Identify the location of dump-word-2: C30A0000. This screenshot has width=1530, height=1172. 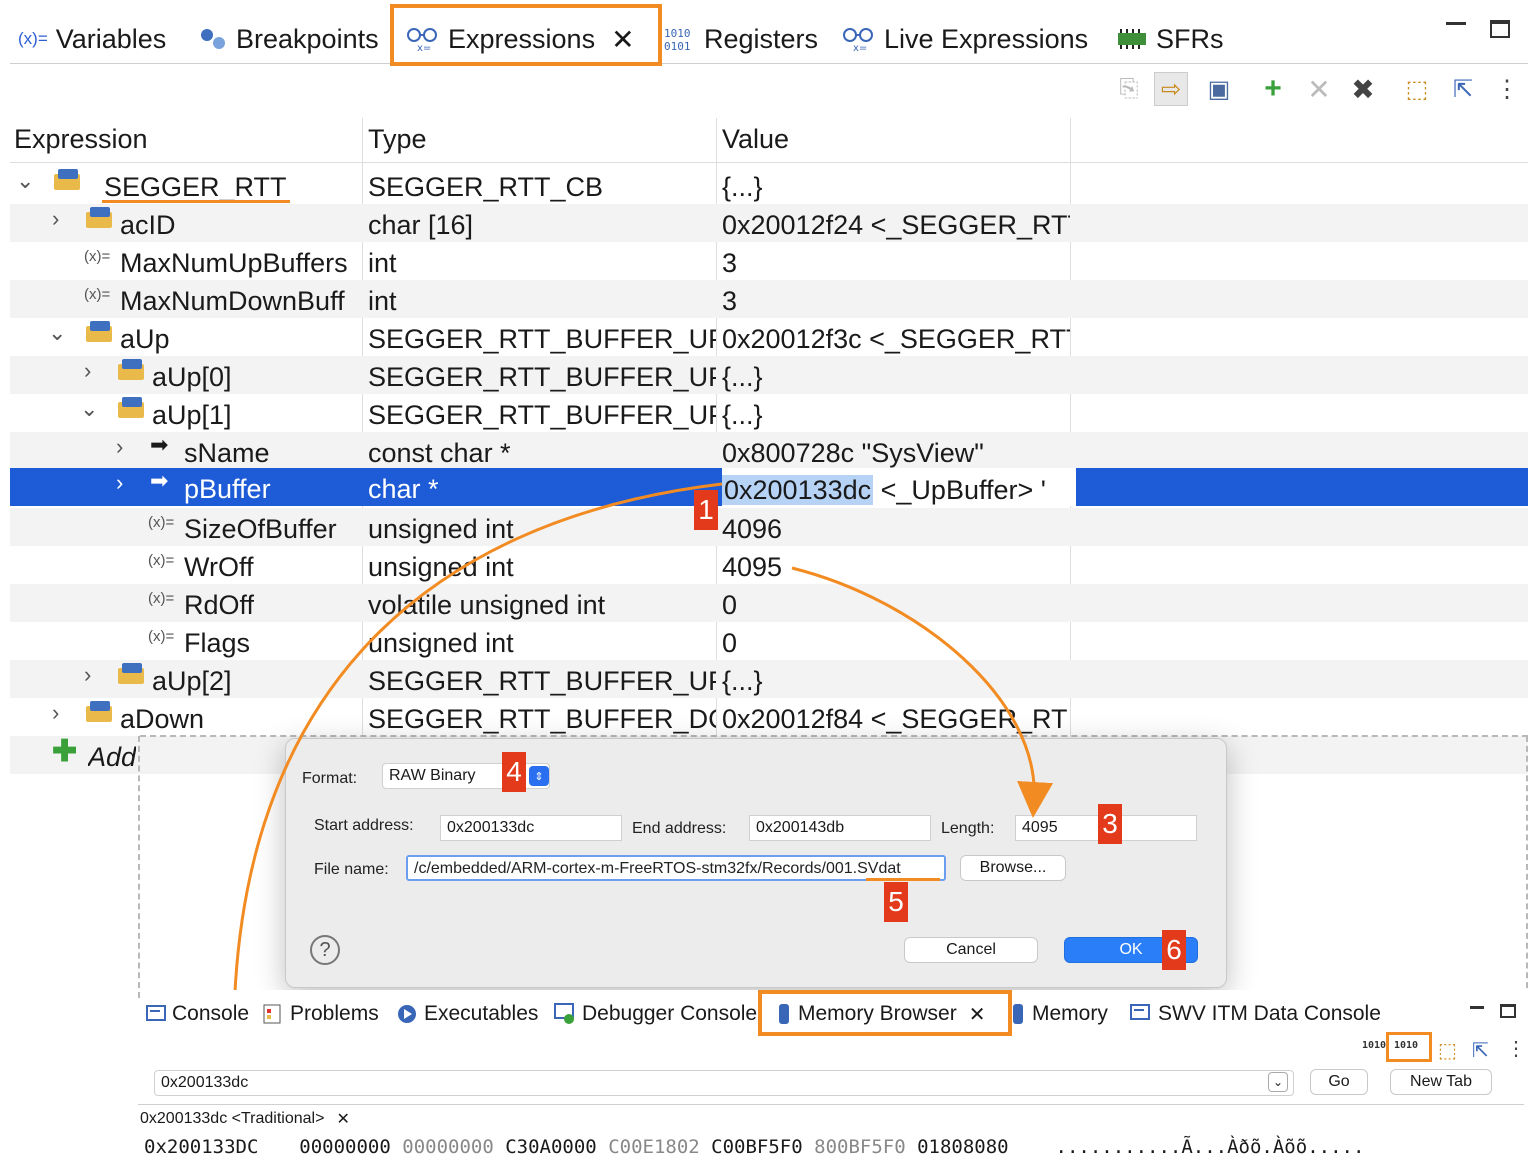
(551, 1147).